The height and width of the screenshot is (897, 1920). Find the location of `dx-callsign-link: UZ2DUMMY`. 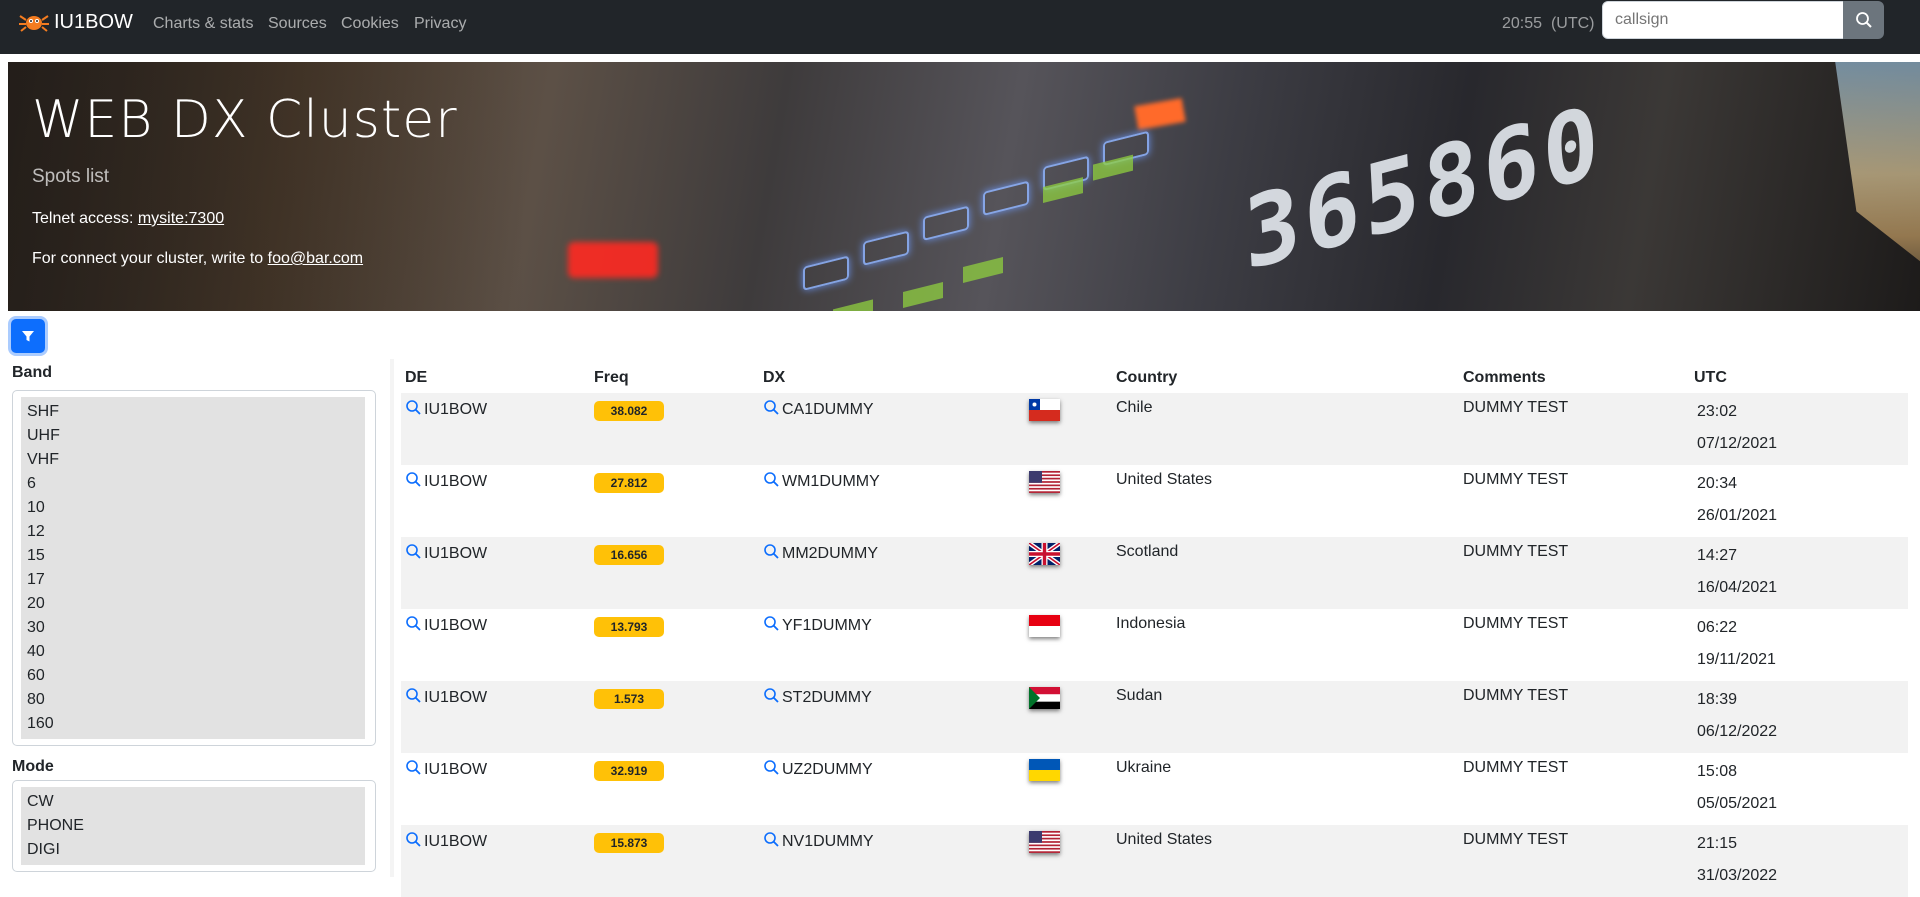

dx-callsign-link: UZ2DUMMY is located at coordinates (818, 769).